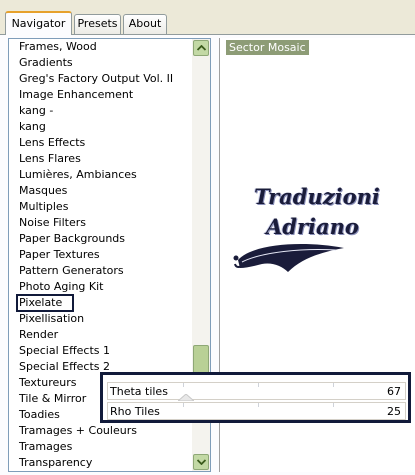 Image resolution: width=415 pixels, height=475 pixels. What do you see at coordinates (109, 271) in the screenshot?
I see `list-item: Pattern Generators` at bounding box center [109, 271].